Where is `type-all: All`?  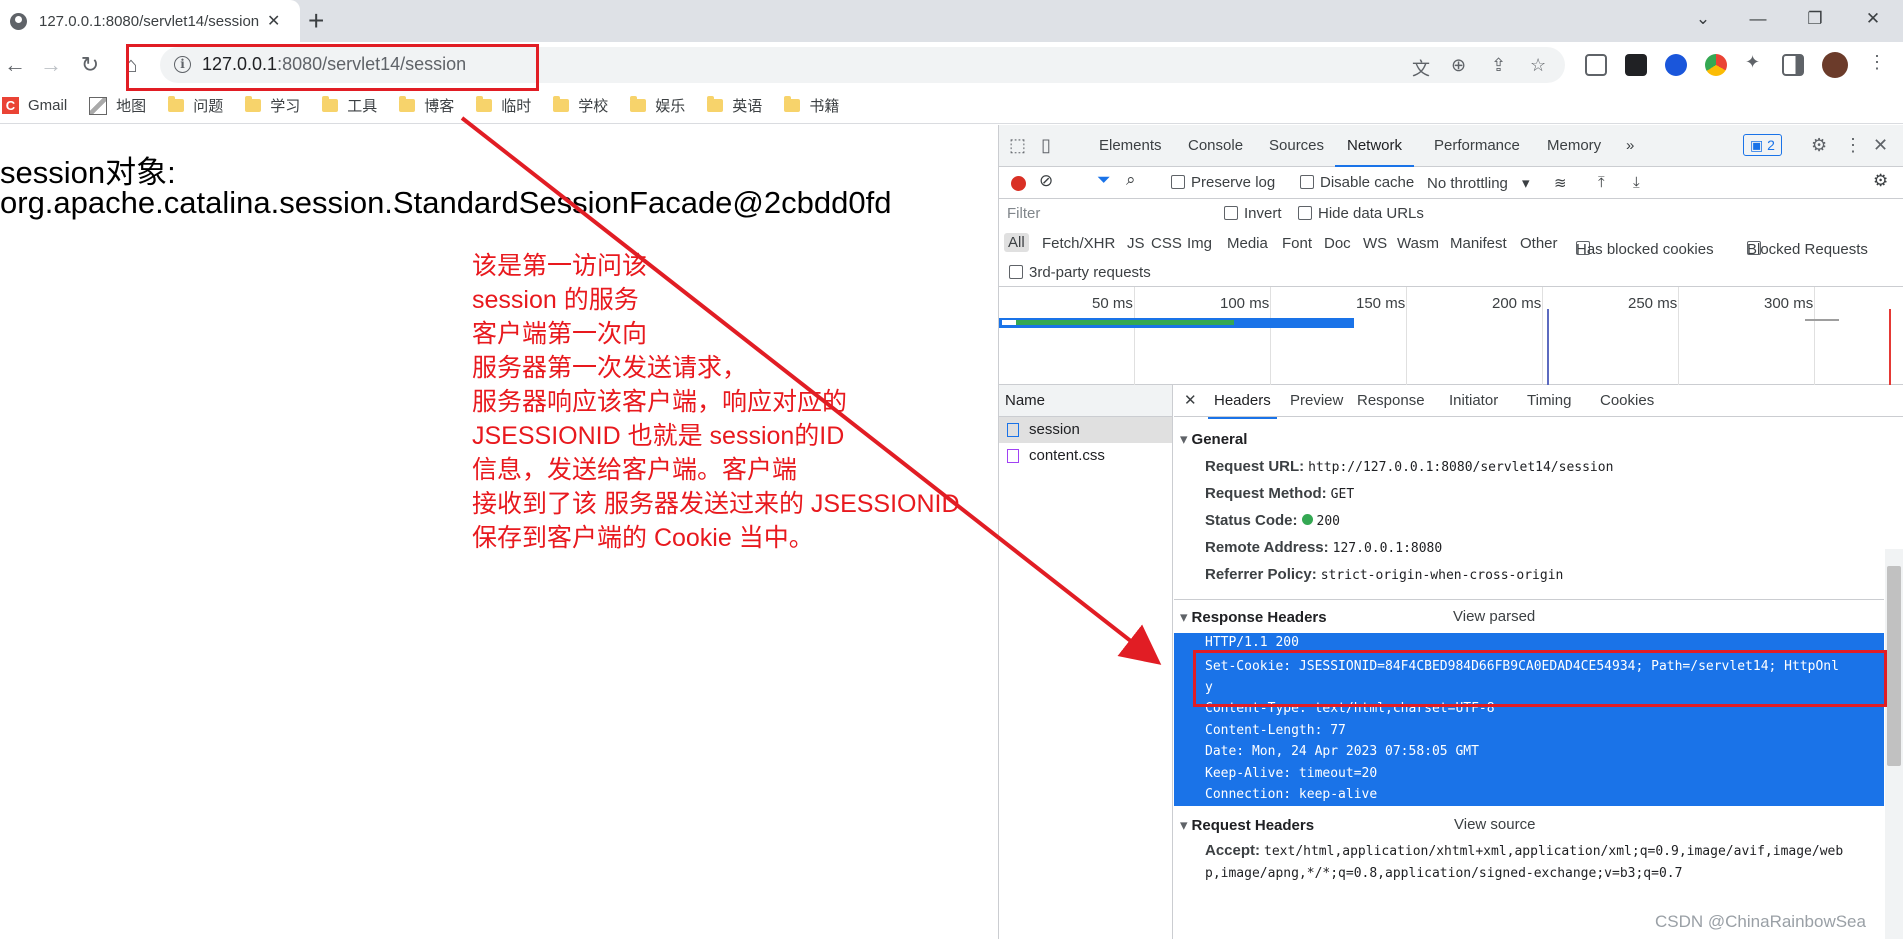 type-all: All is located at coordinates (1016, 242).